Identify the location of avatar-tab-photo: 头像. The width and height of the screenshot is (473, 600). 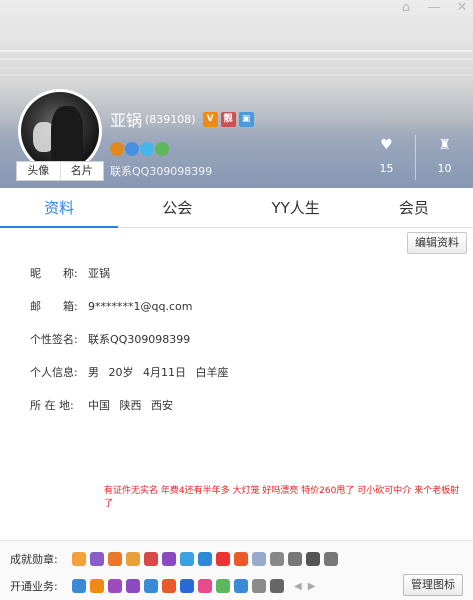
(38, 171).